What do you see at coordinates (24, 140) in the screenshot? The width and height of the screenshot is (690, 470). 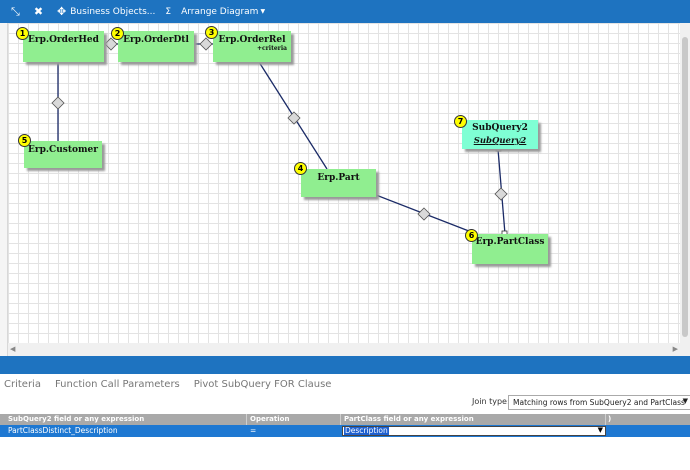 I see `node-number-badge: 5` at bounding box center [24, 140].